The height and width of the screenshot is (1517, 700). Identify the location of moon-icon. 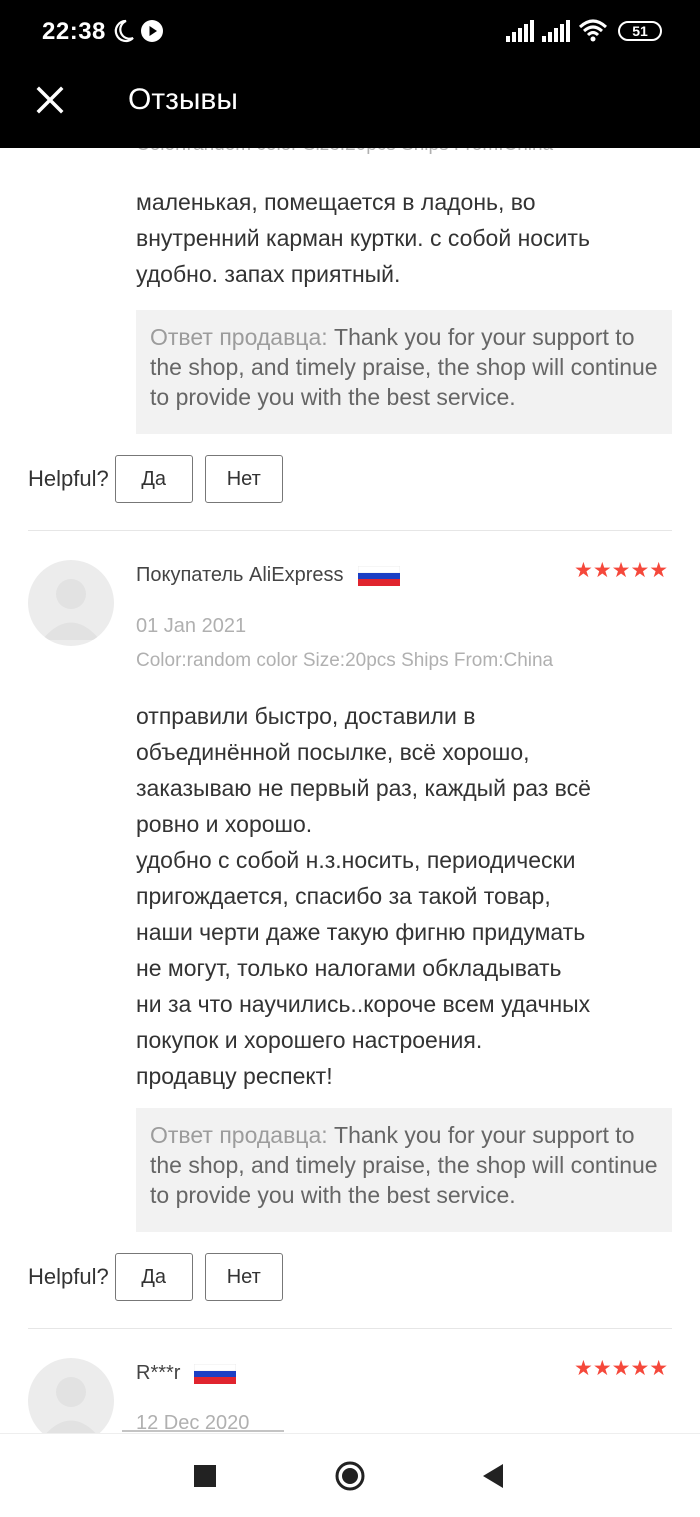
(124, 31).